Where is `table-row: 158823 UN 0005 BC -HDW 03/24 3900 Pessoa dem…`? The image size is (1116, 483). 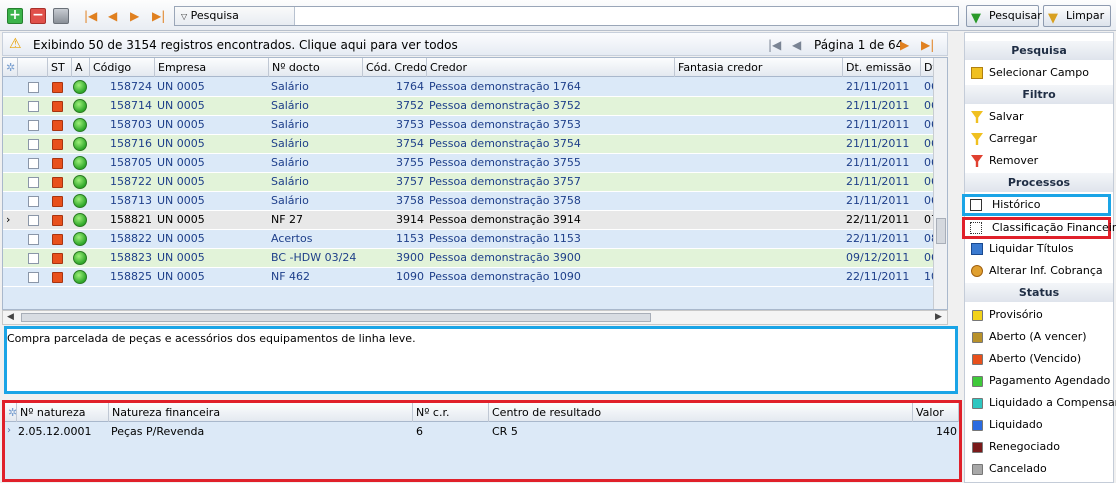
table-row: 158823 UN 0005 BC -HDW 03/24 3900 Pessoa dem… is located at coordinates (475, 258).